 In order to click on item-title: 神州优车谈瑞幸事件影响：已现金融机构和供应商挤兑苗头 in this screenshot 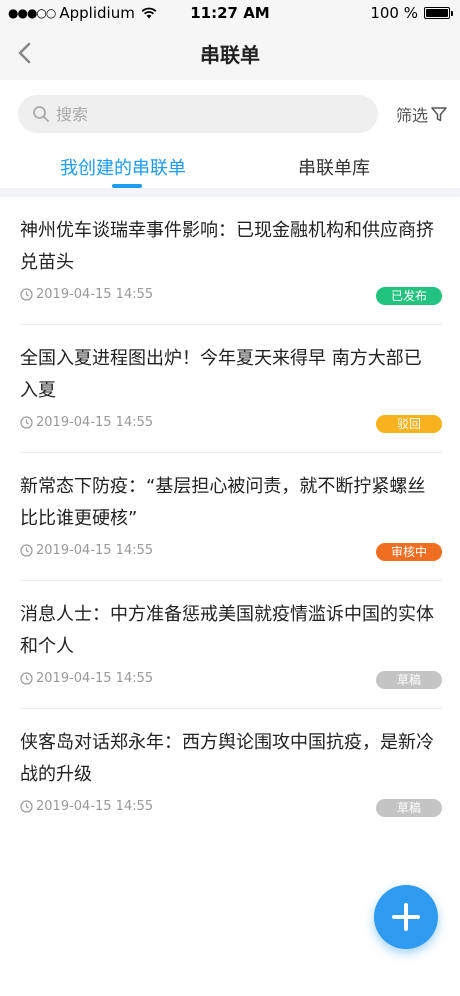, I will do `click(227, 246)`.